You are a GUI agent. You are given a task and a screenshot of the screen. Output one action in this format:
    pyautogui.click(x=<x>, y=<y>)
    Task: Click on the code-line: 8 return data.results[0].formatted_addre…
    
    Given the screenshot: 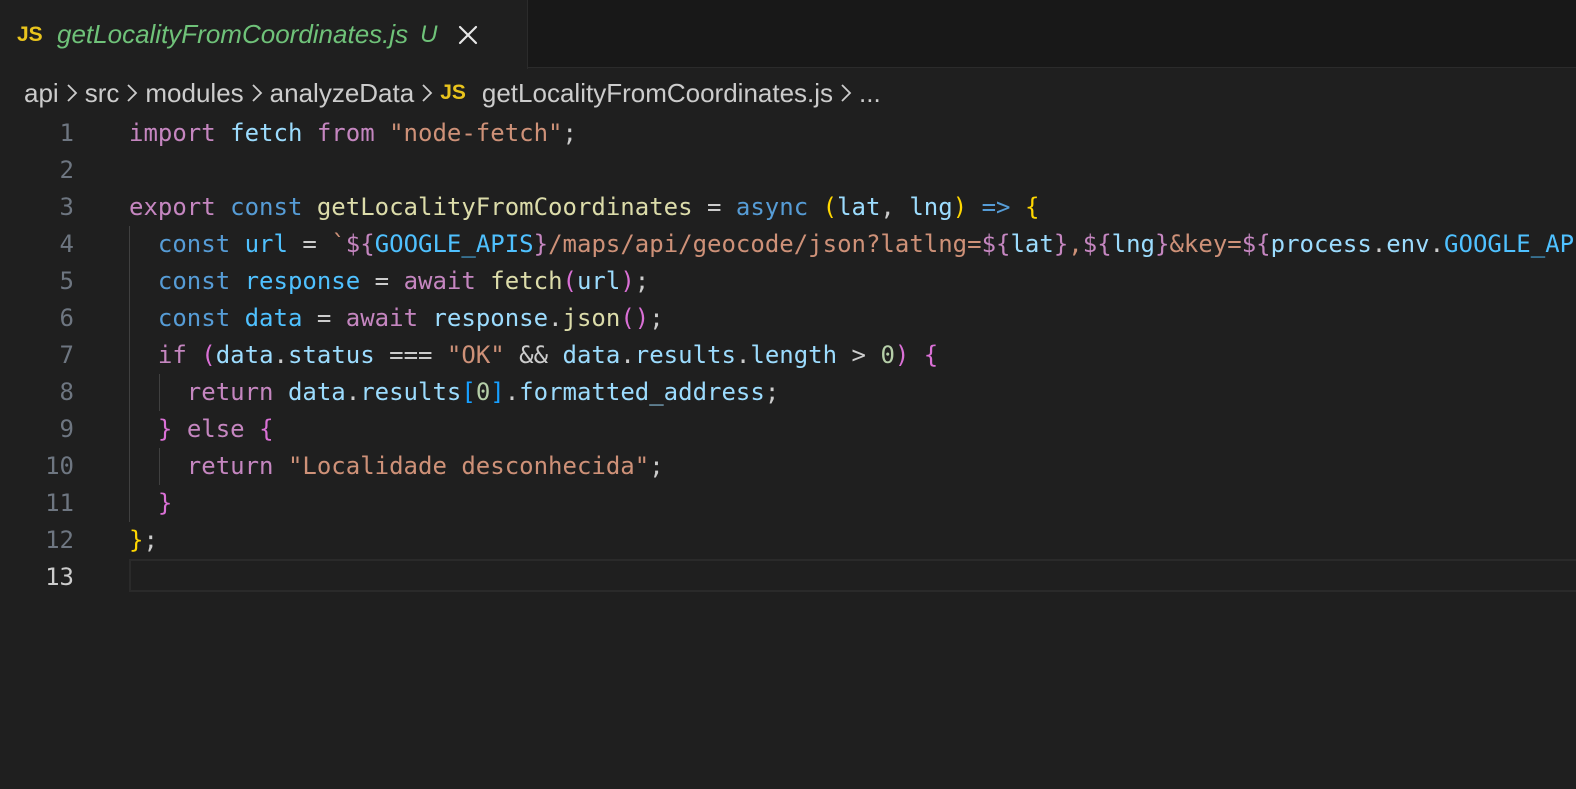 What is the action you would take?
    pyautogui.click(x=788, y=392)
    